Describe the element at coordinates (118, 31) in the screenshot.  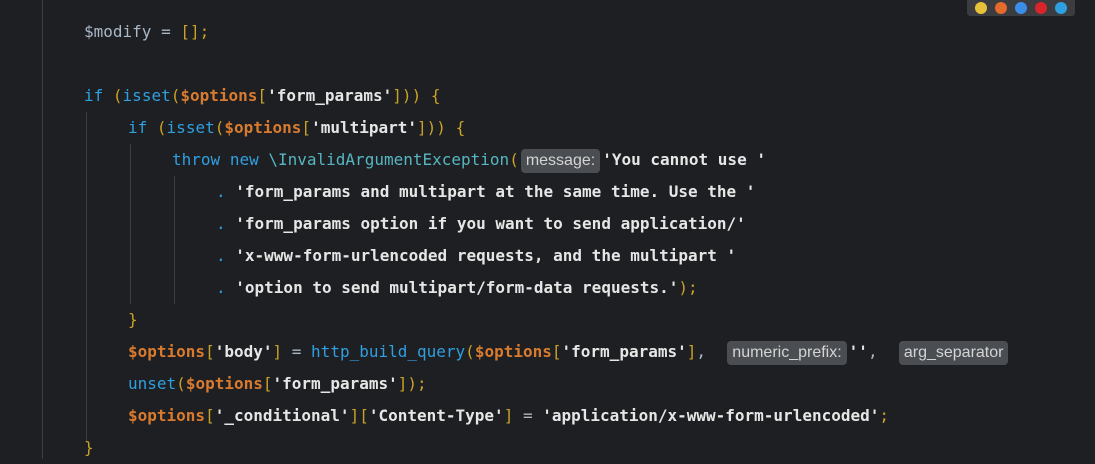
I see `code-token: $modify` at that location.